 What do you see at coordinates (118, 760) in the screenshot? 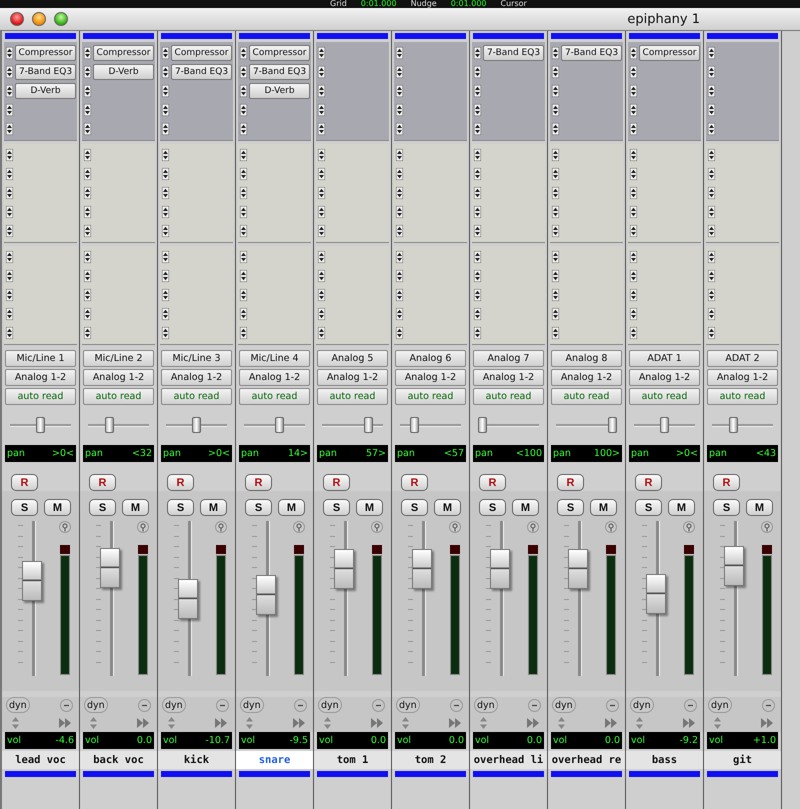
I see `track-name: back voc` at bounding box center [118, 760].